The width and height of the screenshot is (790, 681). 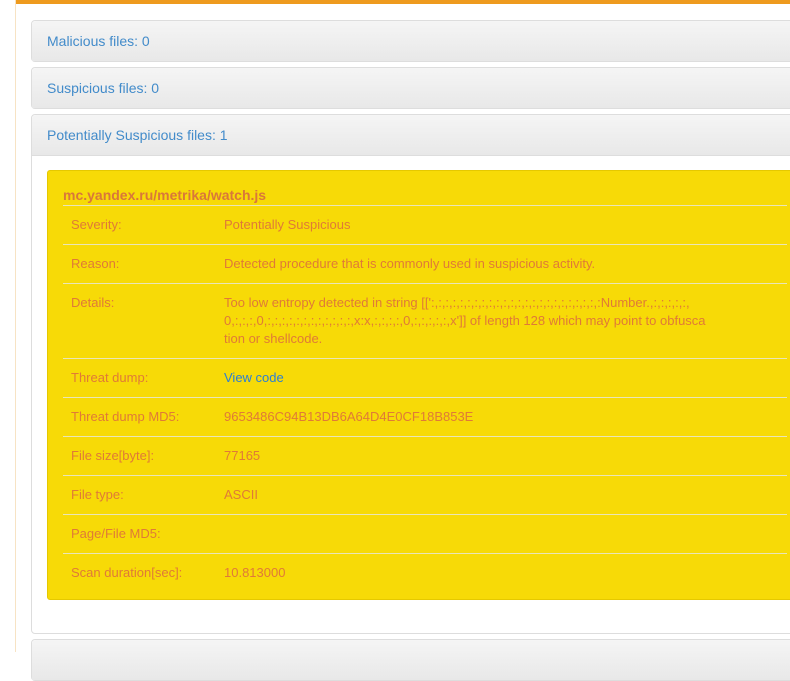 I want to click on row-value: 9653486C94B13DB6A64D4E0CF18B853E, so click(x=501, y=417).